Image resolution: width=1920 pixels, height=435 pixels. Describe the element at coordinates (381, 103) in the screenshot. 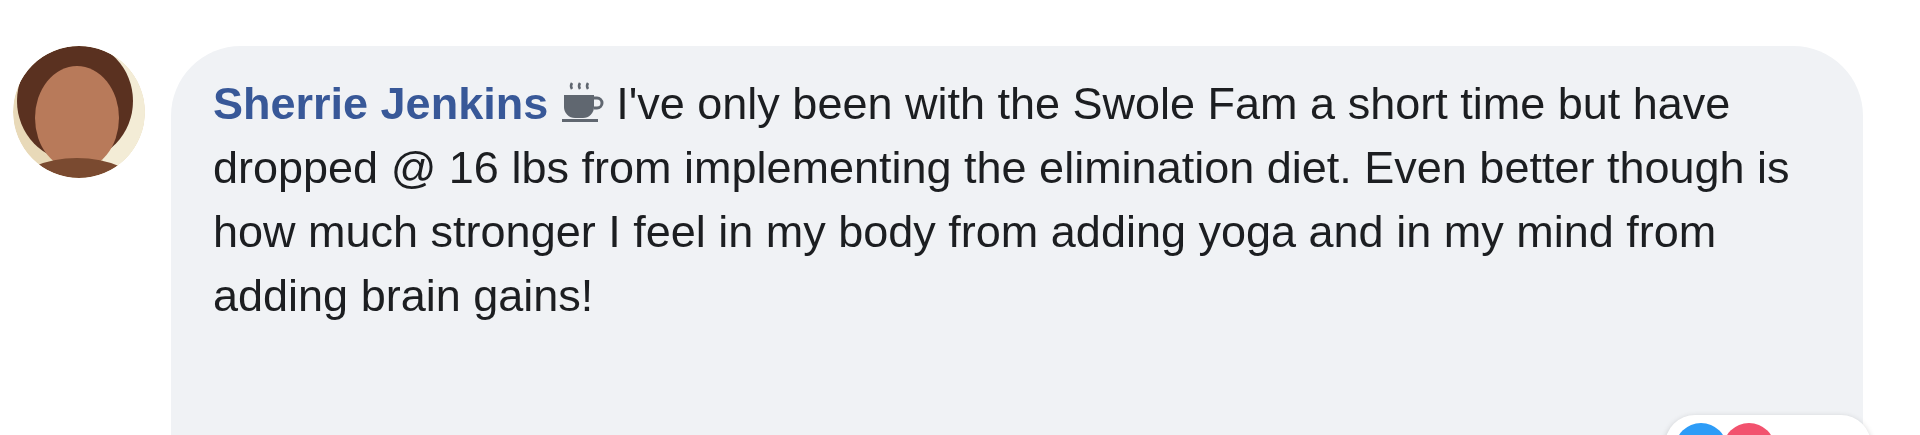

I see `author-link: Sherrie Jenkins` at that location.